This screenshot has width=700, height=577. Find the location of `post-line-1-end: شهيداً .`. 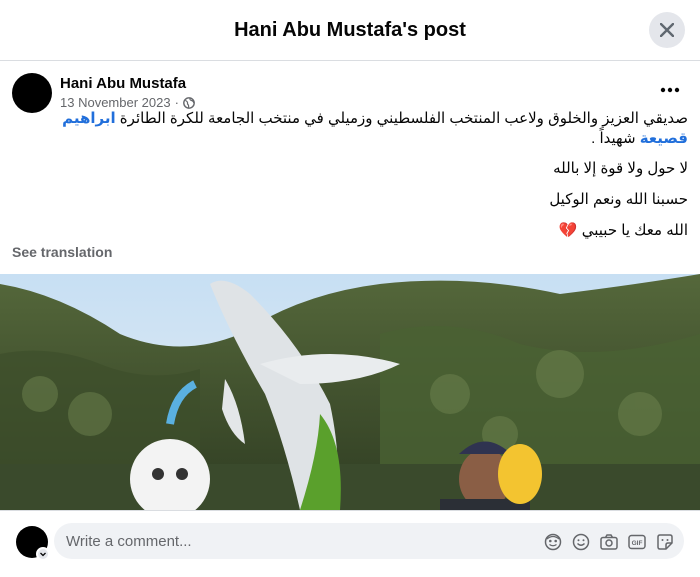

post-line-1-end: شهيداً . is located at coordinates (615, 138).